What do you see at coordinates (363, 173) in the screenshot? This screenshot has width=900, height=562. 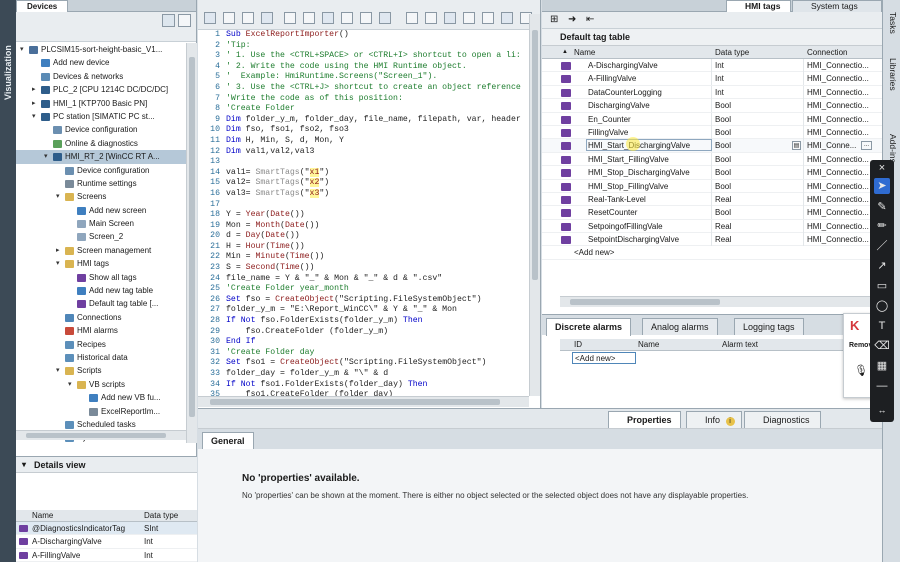 I see `code-line: 14 val1= SmartTags("x1")` at bounding box center [363, 173].